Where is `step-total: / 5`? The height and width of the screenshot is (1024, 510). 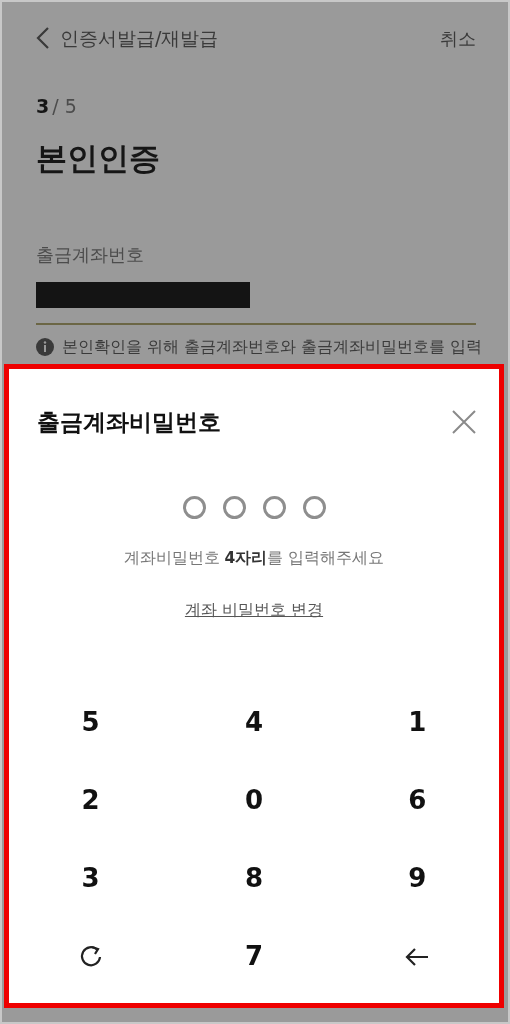 step-total: / 5 is located at coordinates (64, 106).